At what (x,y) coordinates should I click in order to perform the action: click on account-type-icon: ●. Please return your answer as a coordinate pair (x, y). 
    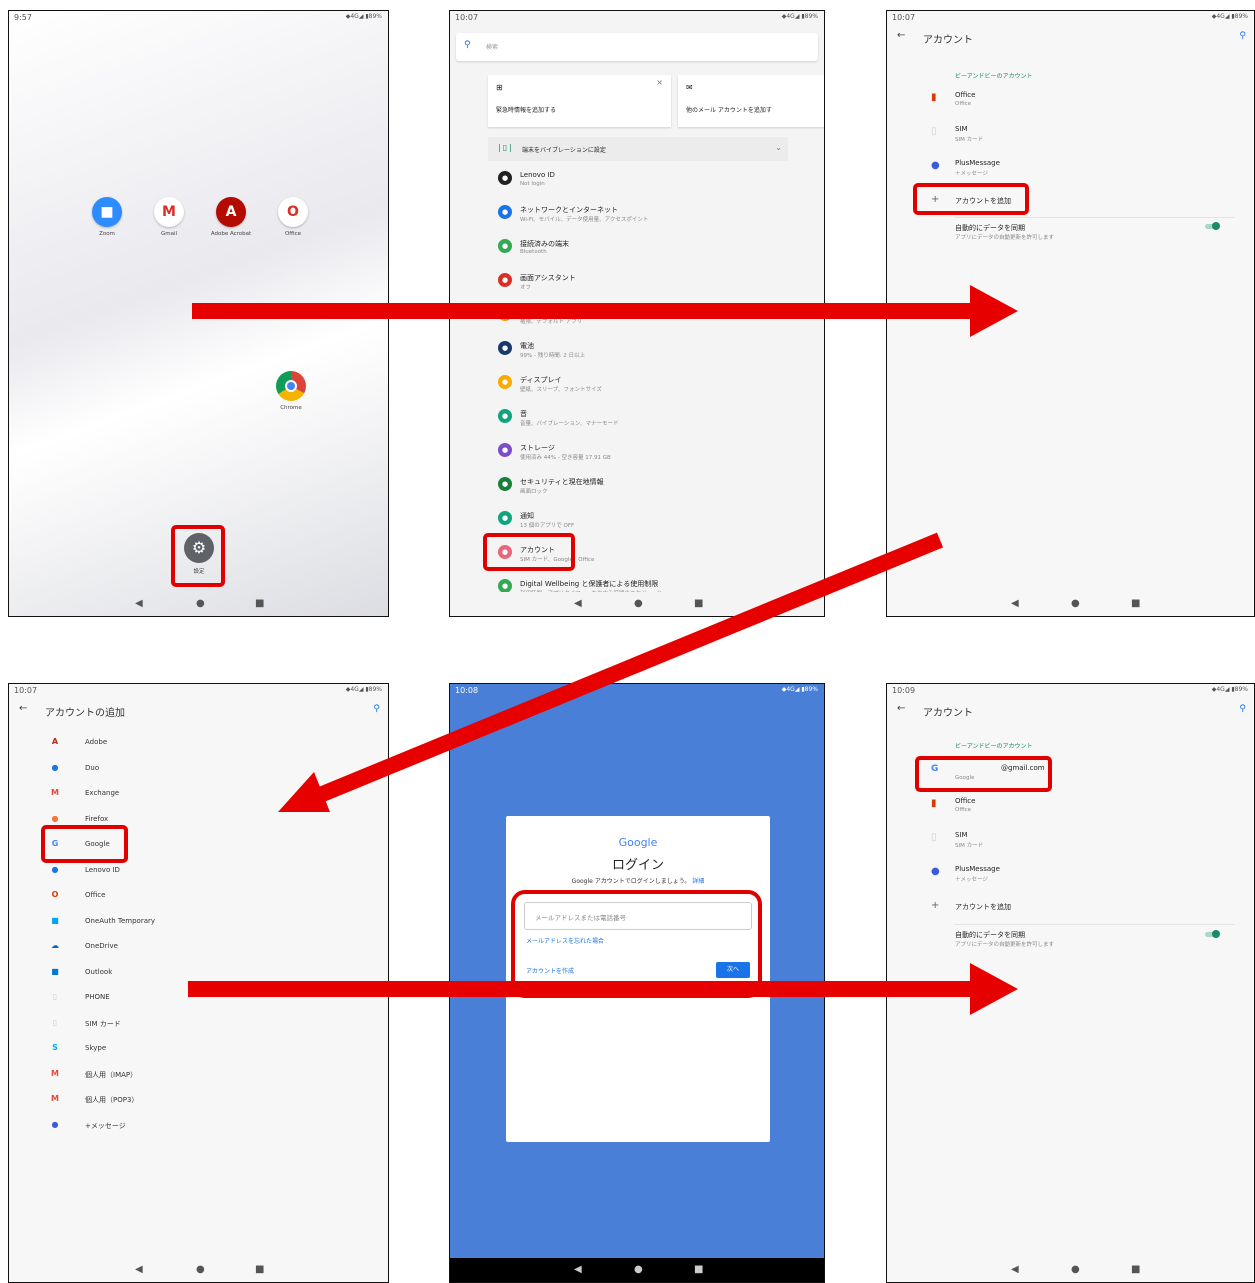
    Looking at the image, I should click on (55, 818).